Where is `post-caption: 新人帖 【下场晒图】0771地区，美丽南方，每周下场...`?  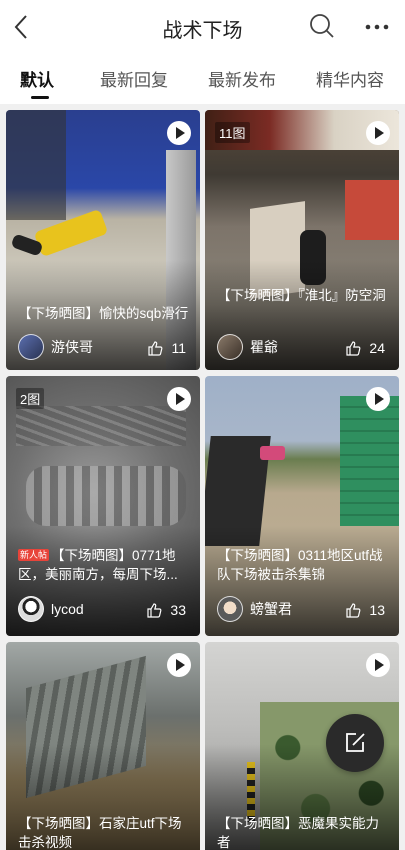 post-caption: 新人帖 【下场晒图】0771地区，美丽南方，每周下场... is located at coordinates (98, 565).